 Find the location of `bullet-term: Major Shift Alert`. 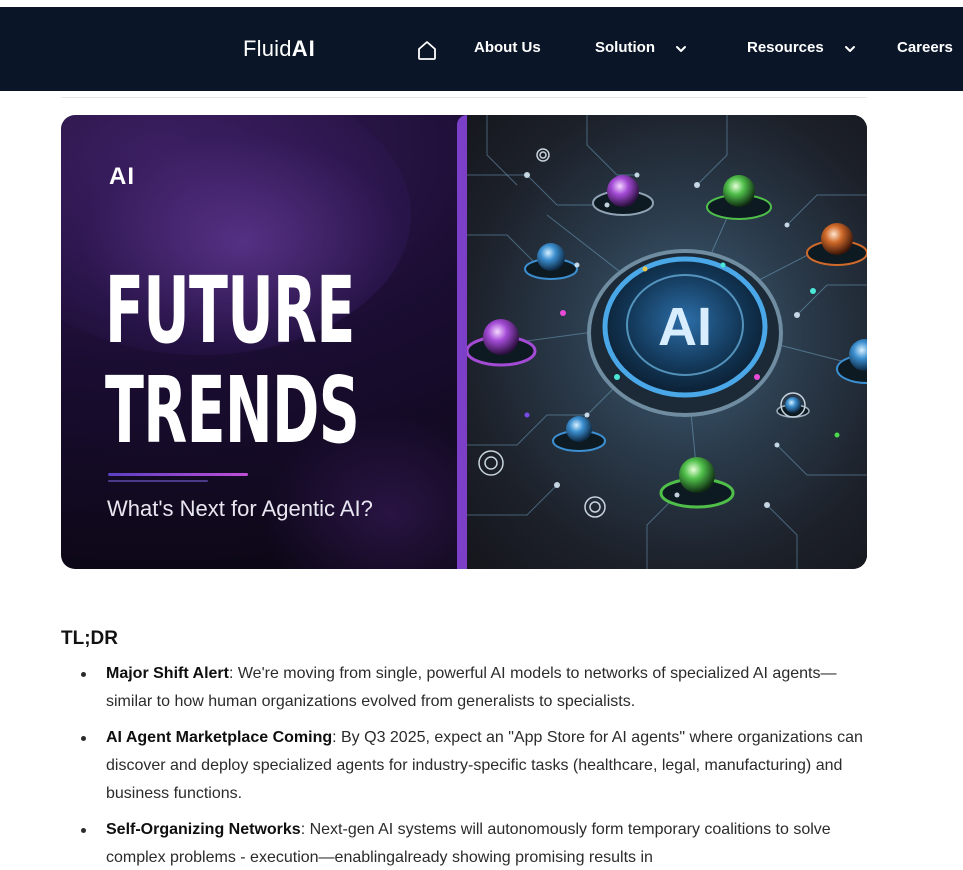

bullet-term: Major Shift Alert is located at coordinates (167, 673).